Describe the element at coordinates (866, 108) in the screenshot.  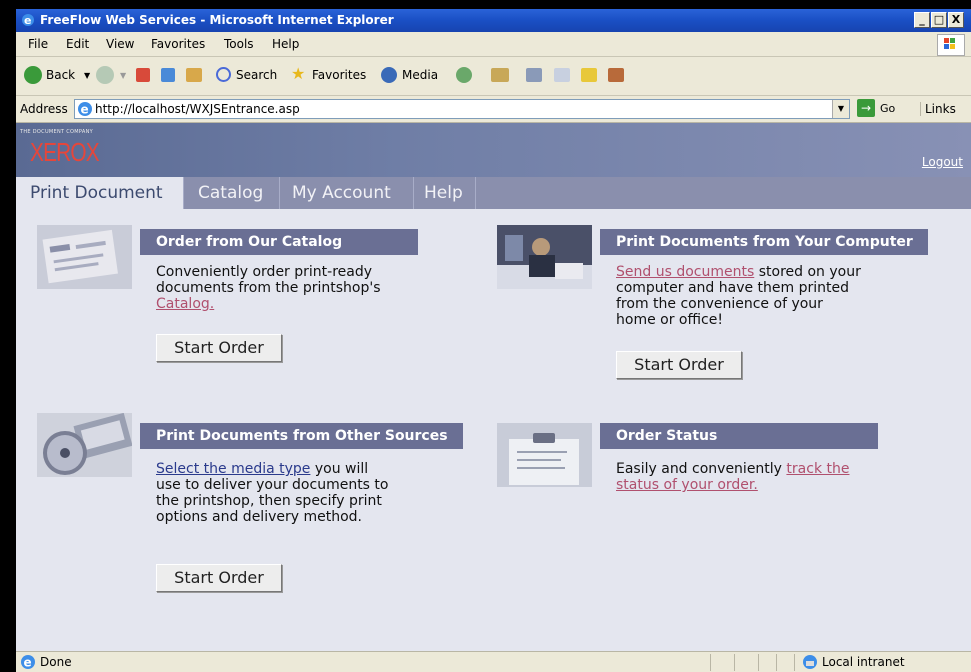
I see `go-arrow-icon: →` at that location.